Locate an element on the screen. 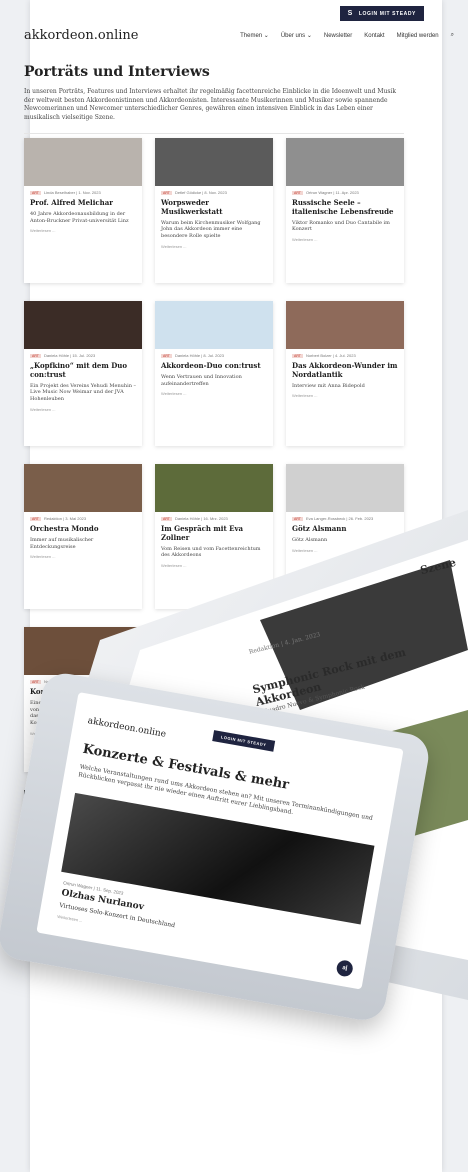  article-meta-text: Norbert Bolzer | 4. Jul. 2023 is located at coordinates (330, 355).